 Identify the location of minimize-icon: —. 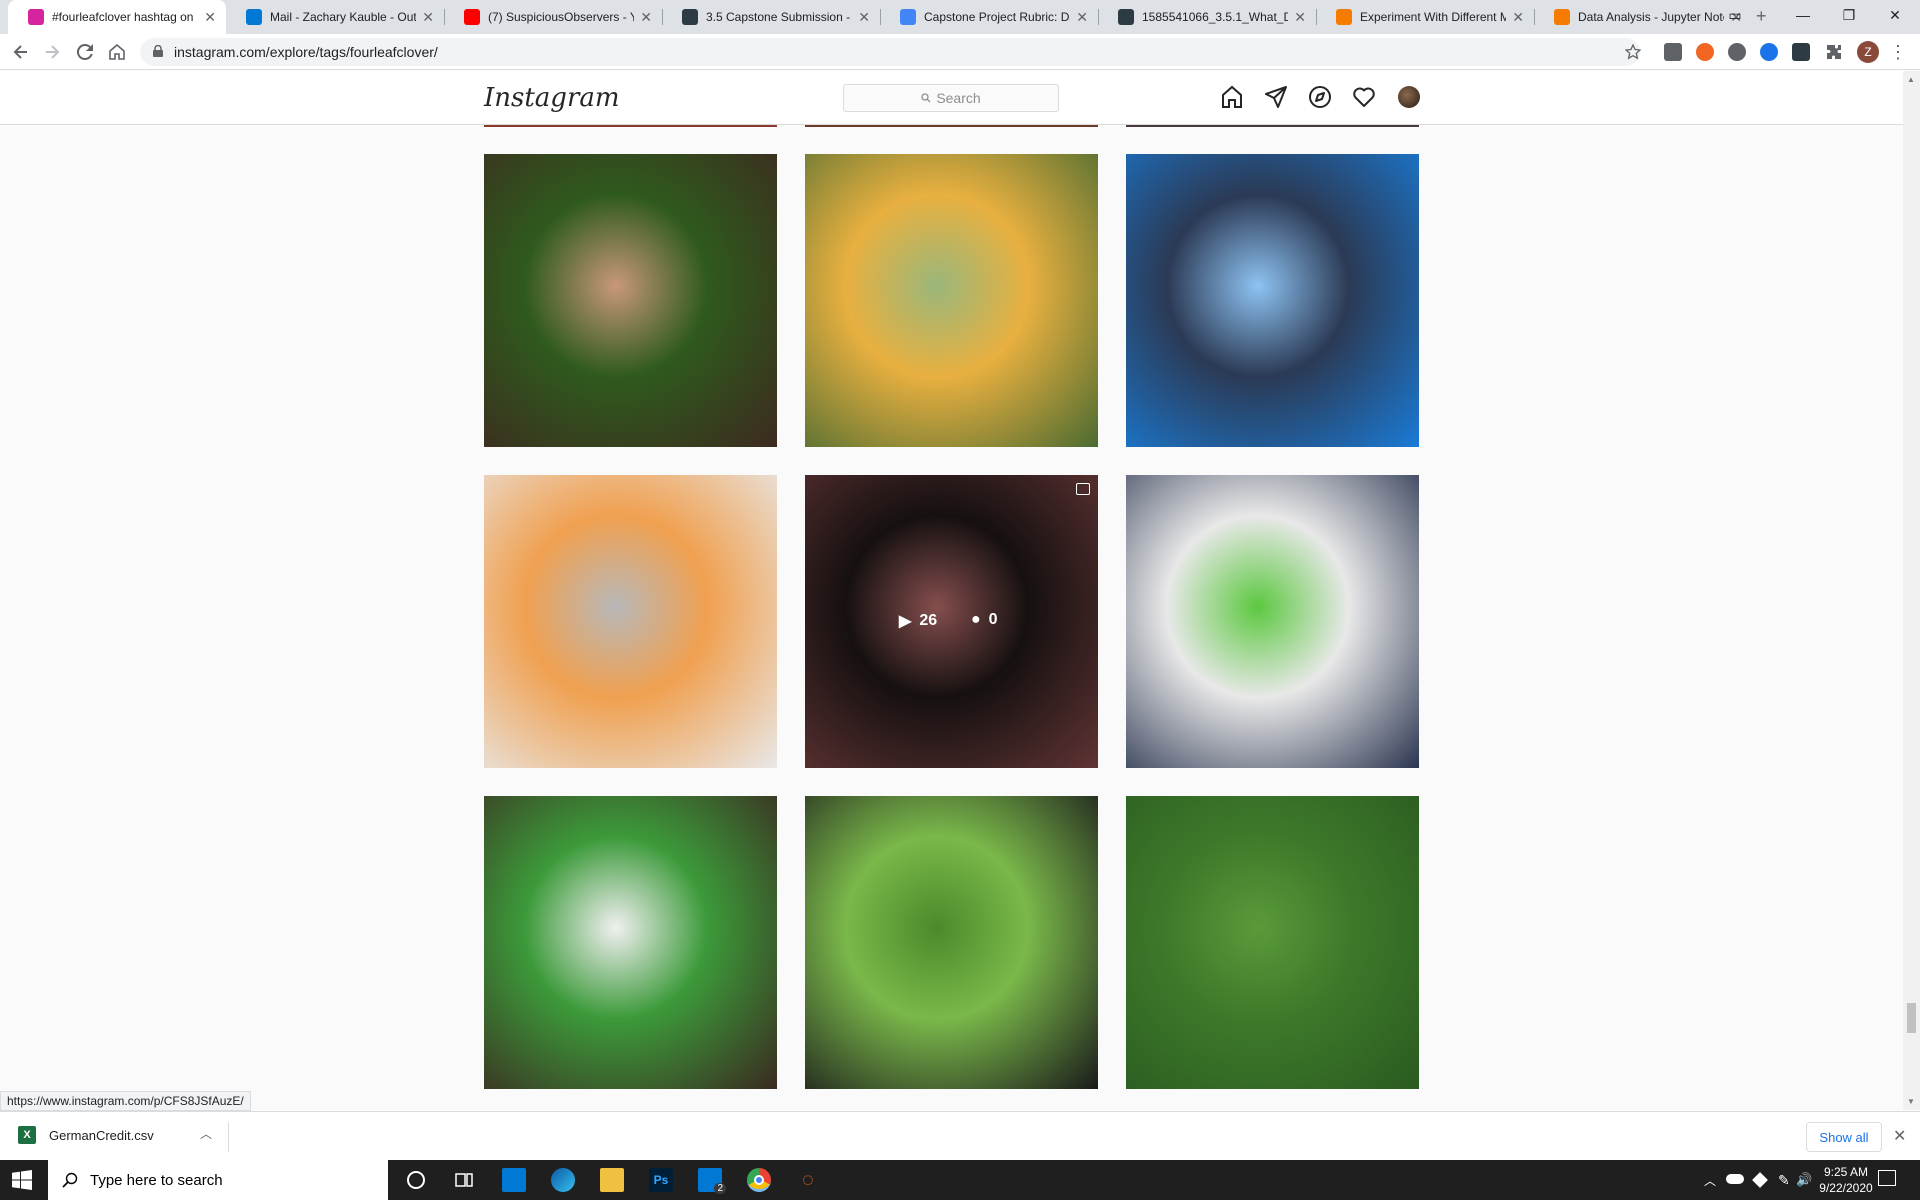
(1803, 15).